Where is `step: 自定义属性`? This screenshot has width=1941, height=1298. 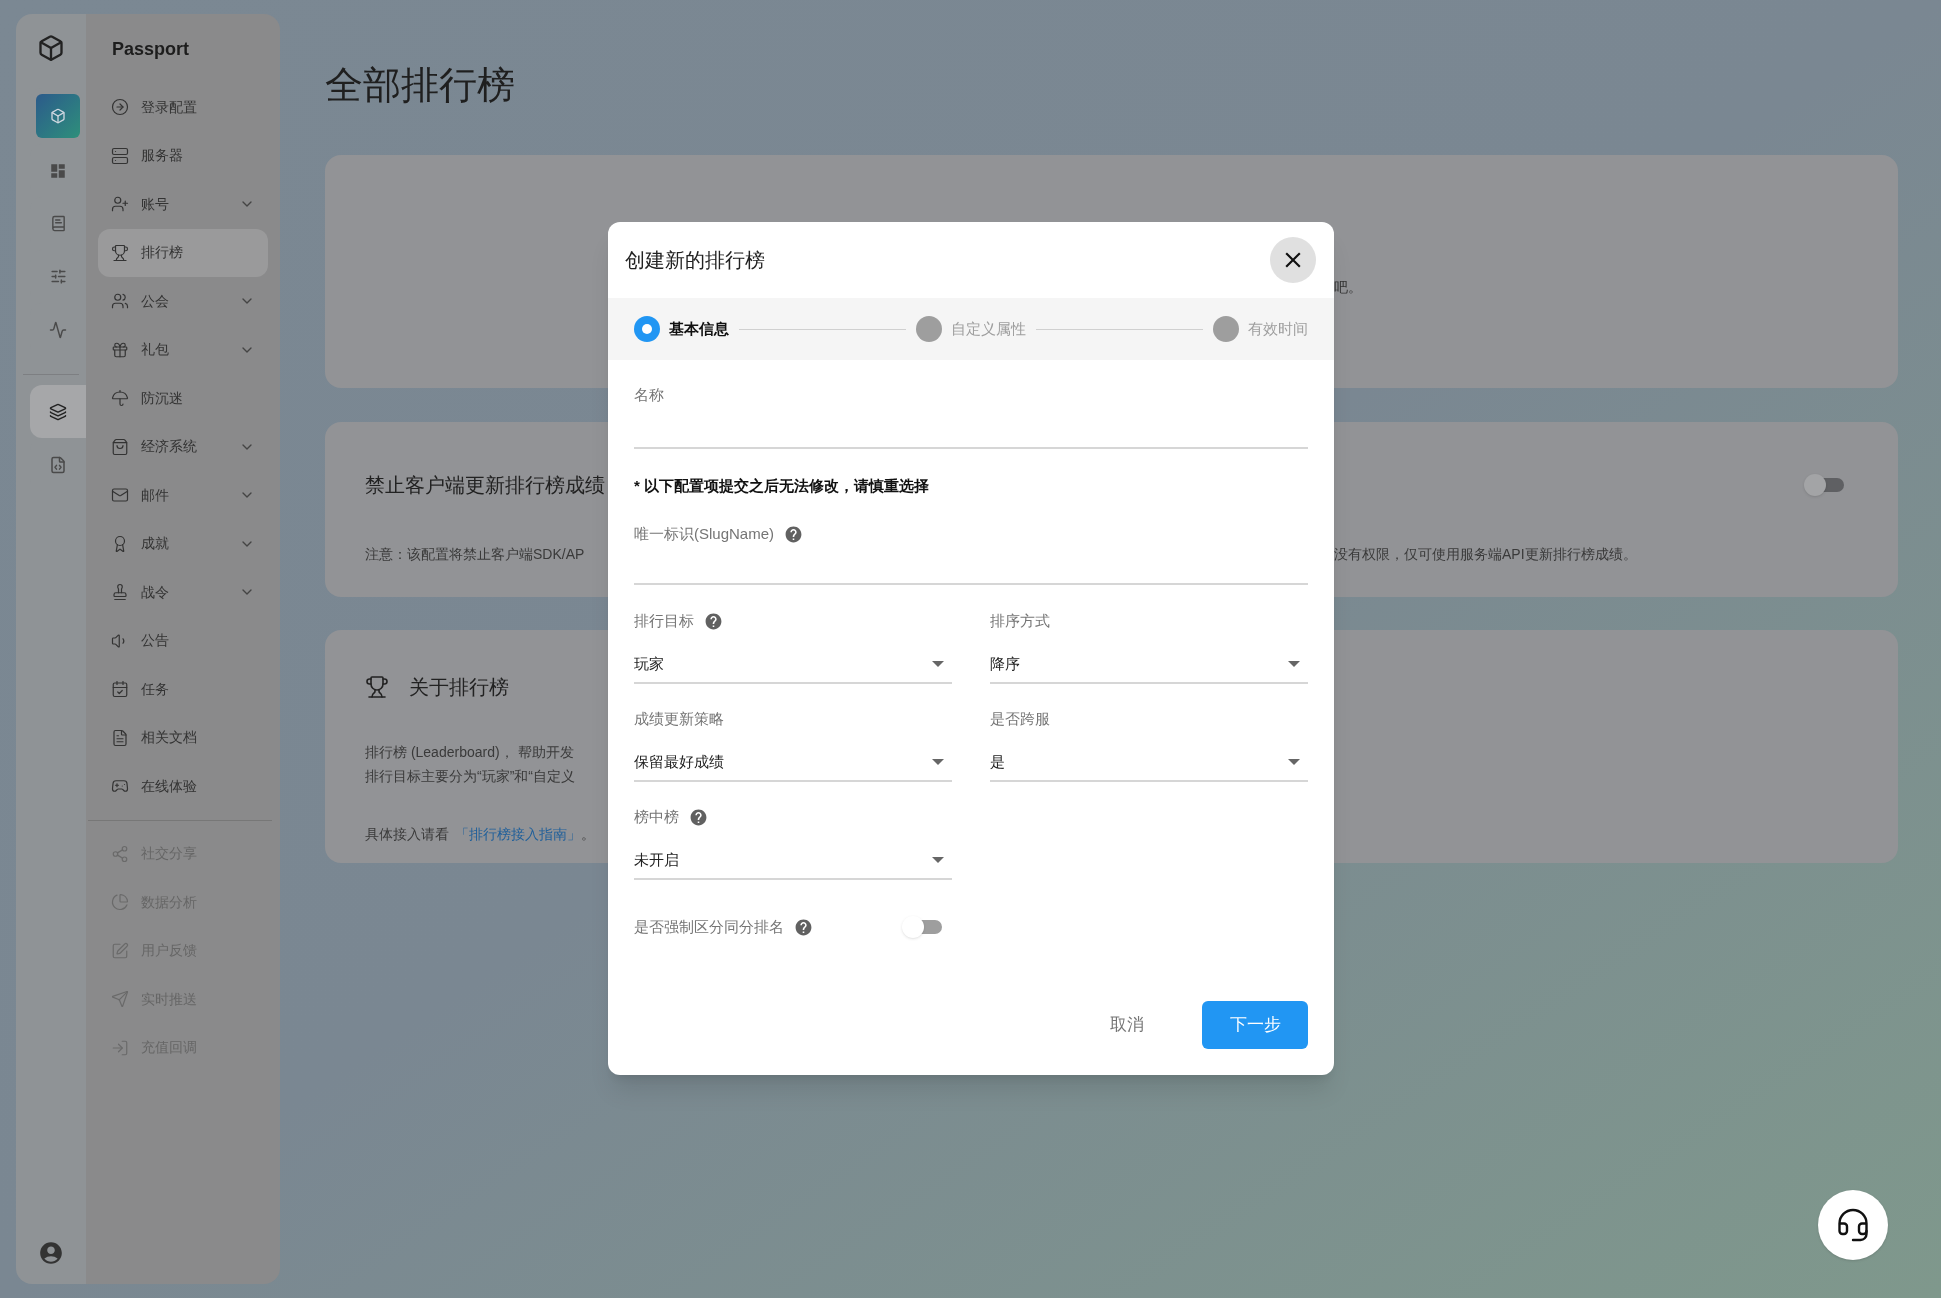
step: 自定义属性 is located at coordinates (971, 329).